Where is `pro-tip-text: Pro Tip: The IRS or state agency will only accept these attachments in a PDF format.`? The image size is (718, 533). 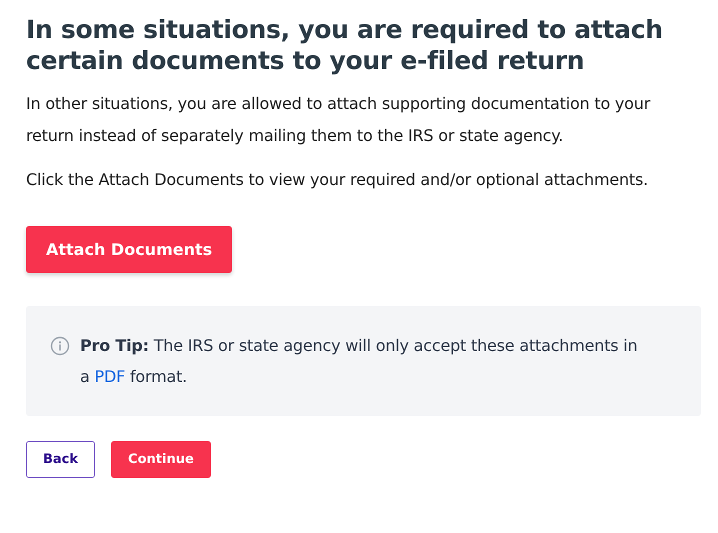 pro-tip-text: Pro Tip: The IRS or state agency will only accept these attachments in a PDF format. is located at coordinates (359, 361).